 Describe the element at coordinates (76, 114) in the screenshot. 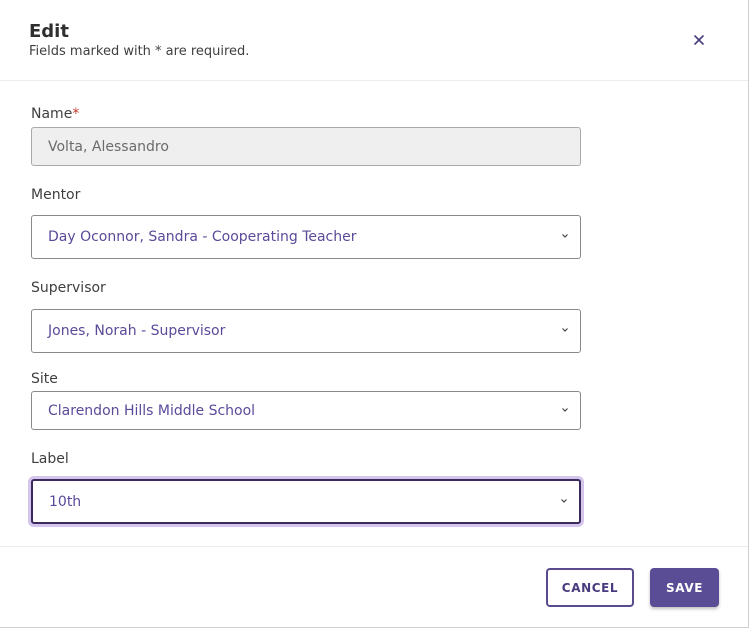

I see `required-marker: *` at that location.